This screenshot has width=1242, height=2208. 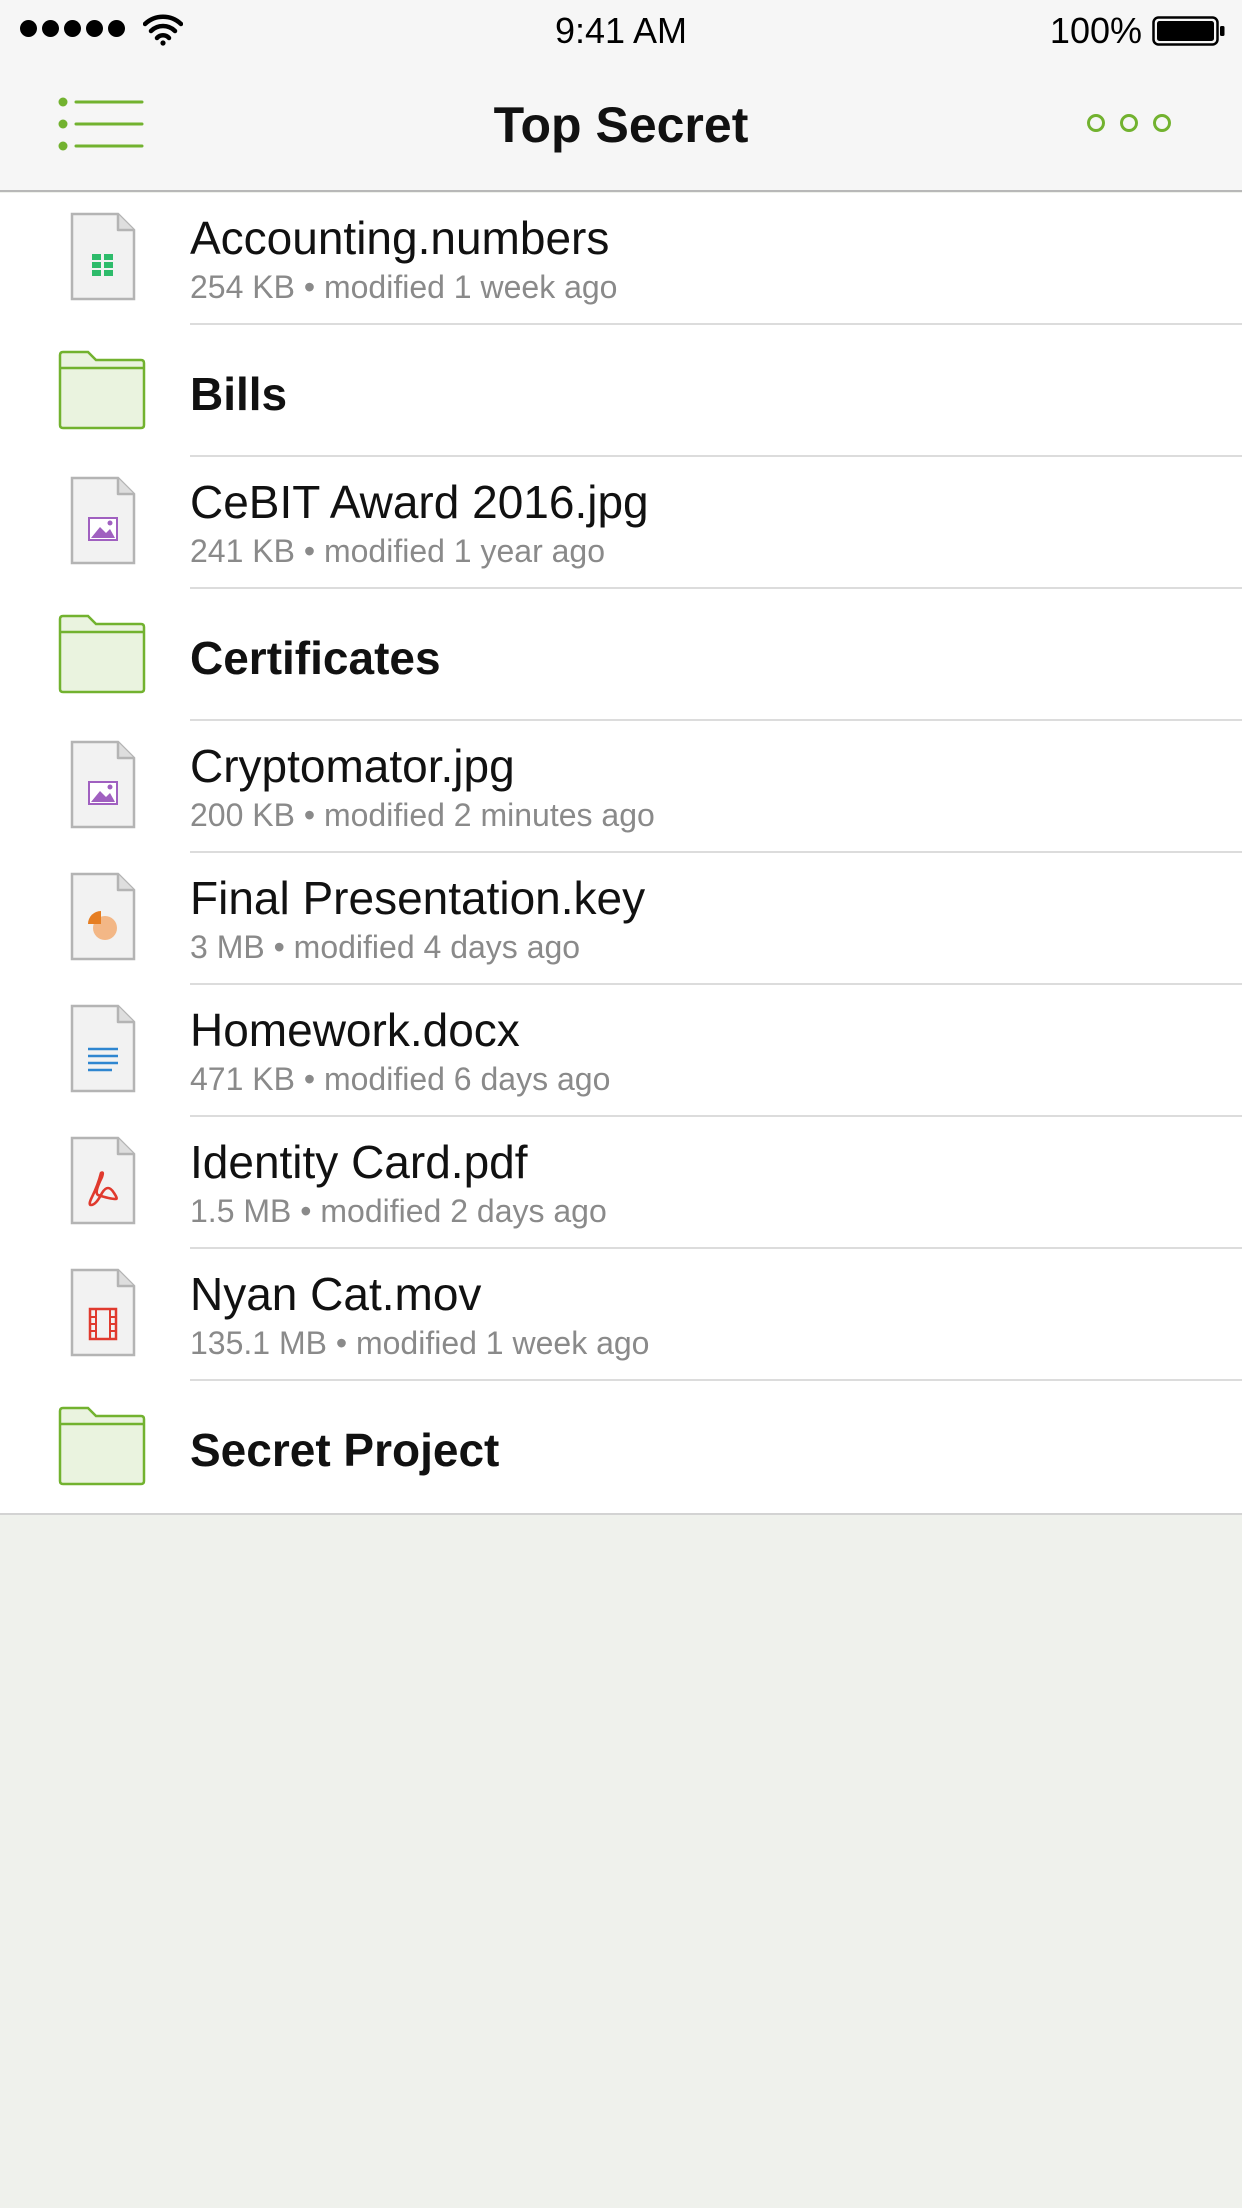 I want to click on item-meta: 1.5 MB • modified 2 days ago, so click(x=398, y=1211).